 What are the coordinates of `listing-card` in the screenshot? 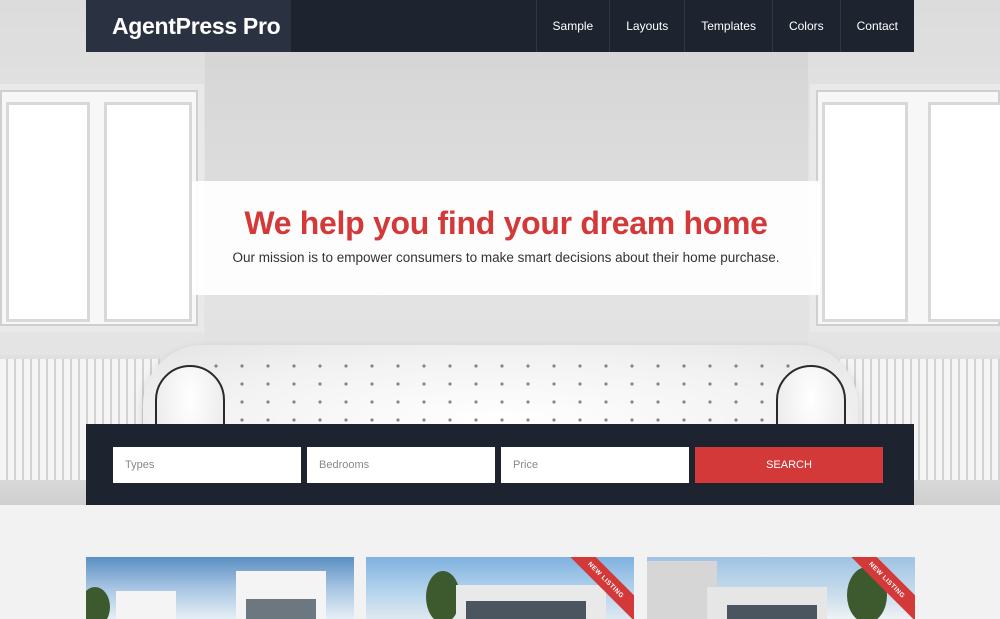 It's located at (220, 588).